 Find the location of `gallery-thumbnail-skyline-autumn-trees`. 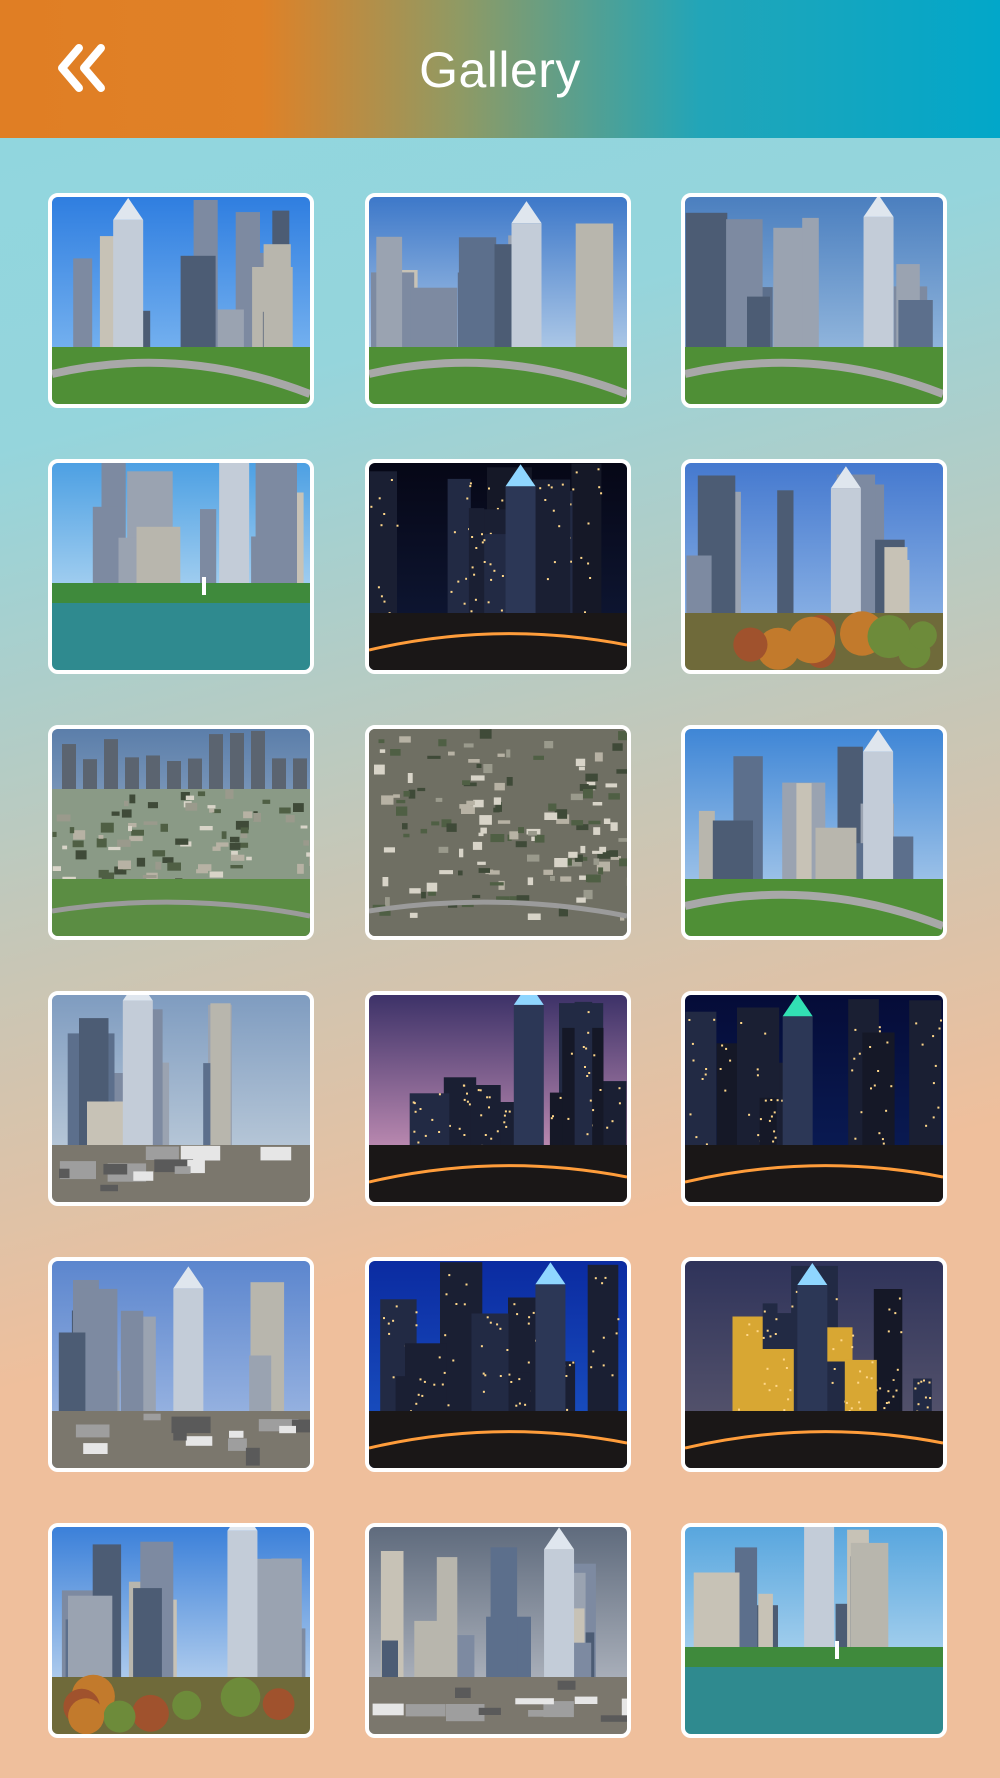

gallery-thumbnail-skyline-autumn-trees is located at coordinates (814, 566).